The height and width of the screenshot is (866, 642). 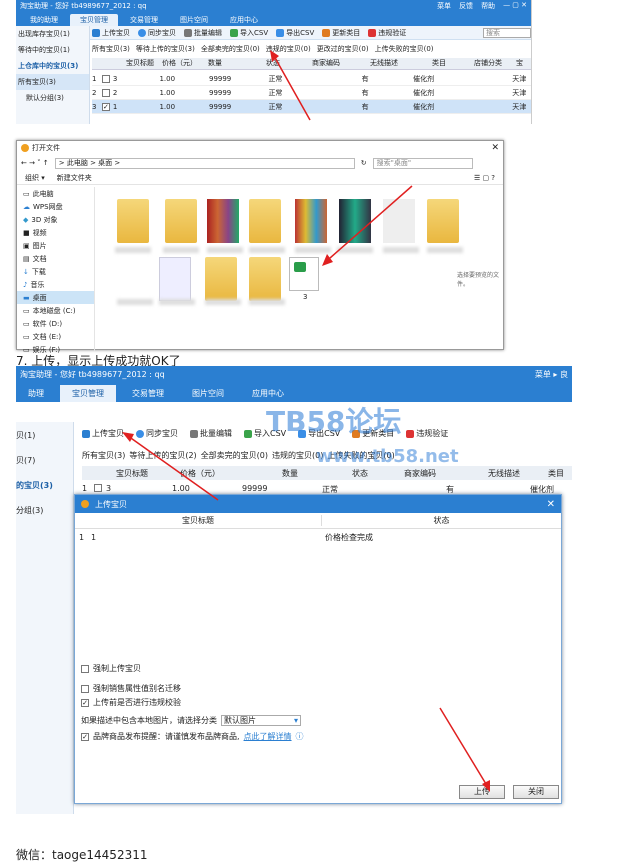 What do you see at coordinates (74, 178) in the screenshot?
I see `new-folder-button: 新建文件夹` at bounding box center [74, 178].